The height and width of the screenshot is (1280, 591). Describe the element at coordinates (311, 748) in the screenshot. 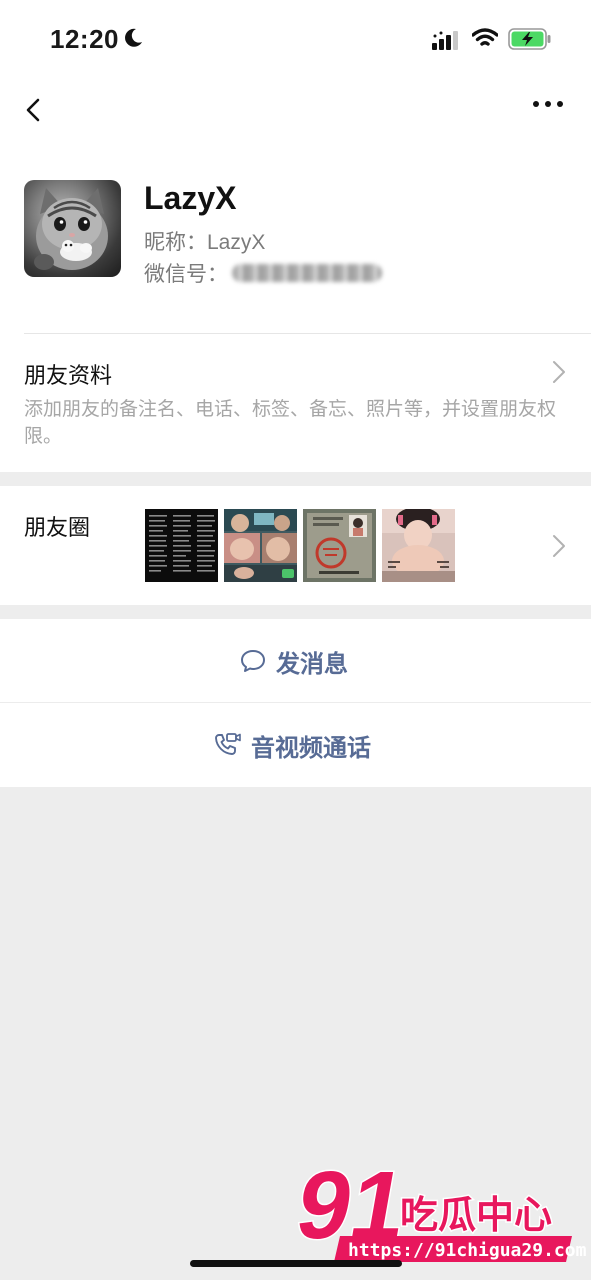

I see `voice-video-call-label: 音视频通话` at that location.